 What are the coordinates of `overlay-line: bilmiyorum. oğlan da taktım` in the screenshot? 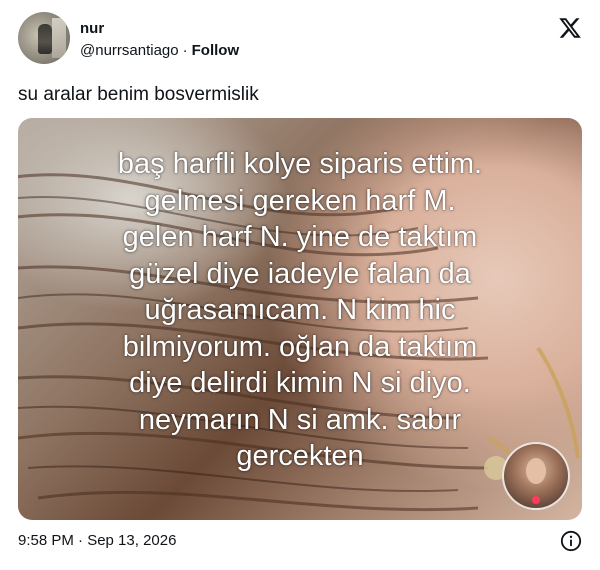 It's located at (300, 346).